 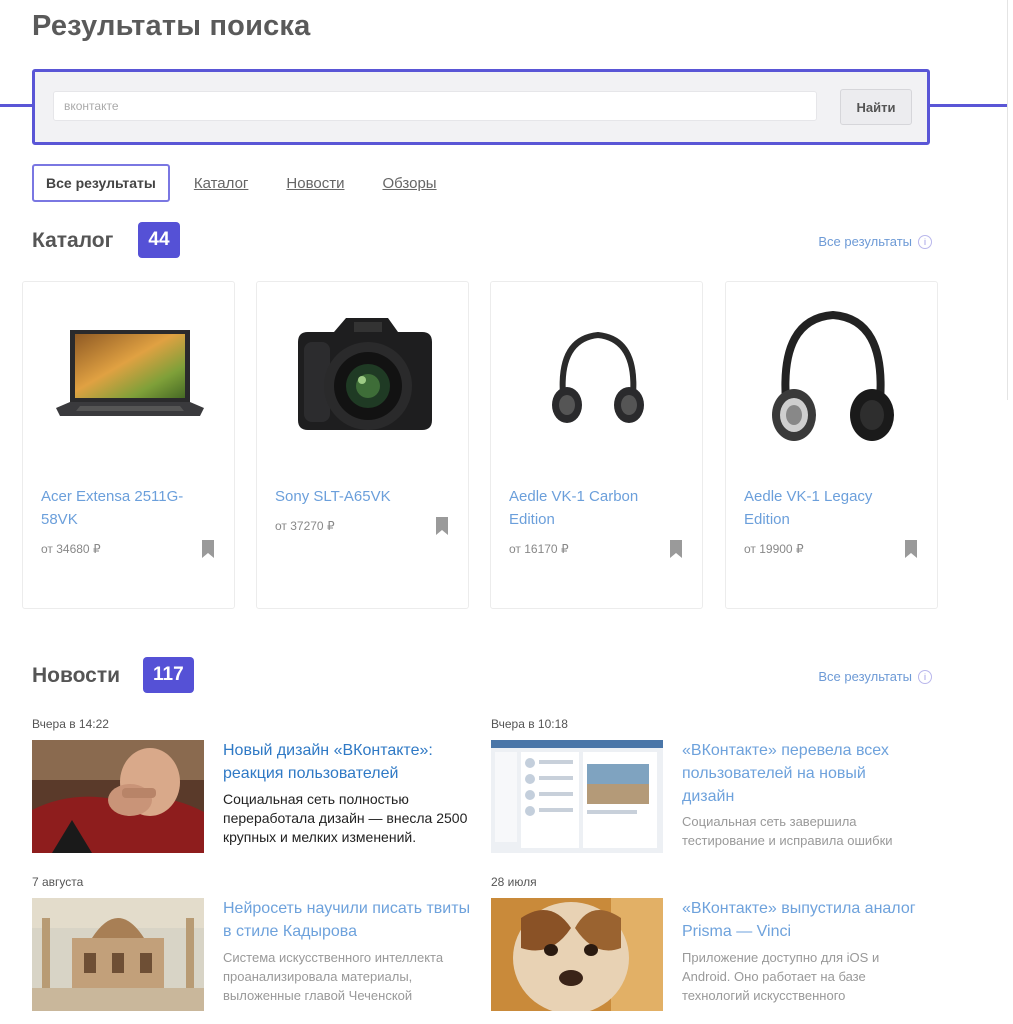 I want to click on accent-line-left, so click(x=17, y=105).